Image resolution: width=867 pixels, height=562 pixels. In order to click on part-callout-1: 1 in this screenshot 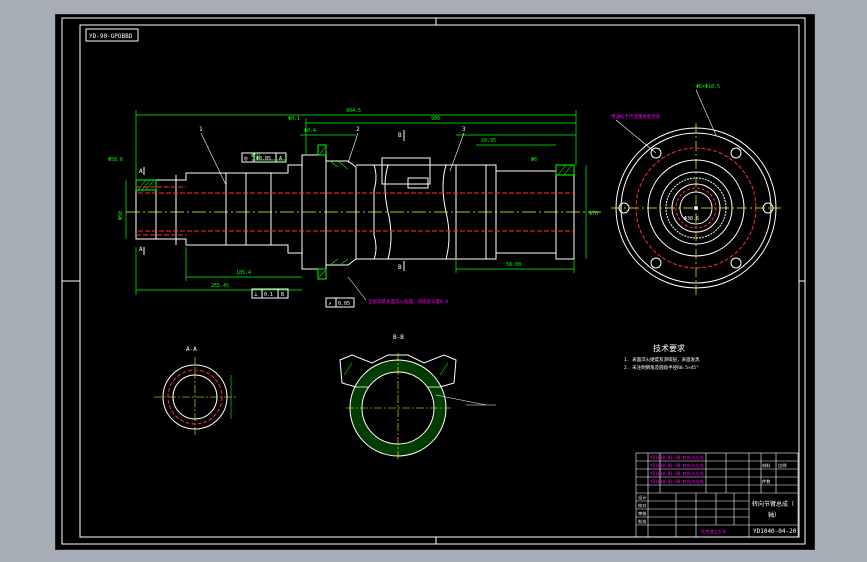, I will do `click(201, 129)`.